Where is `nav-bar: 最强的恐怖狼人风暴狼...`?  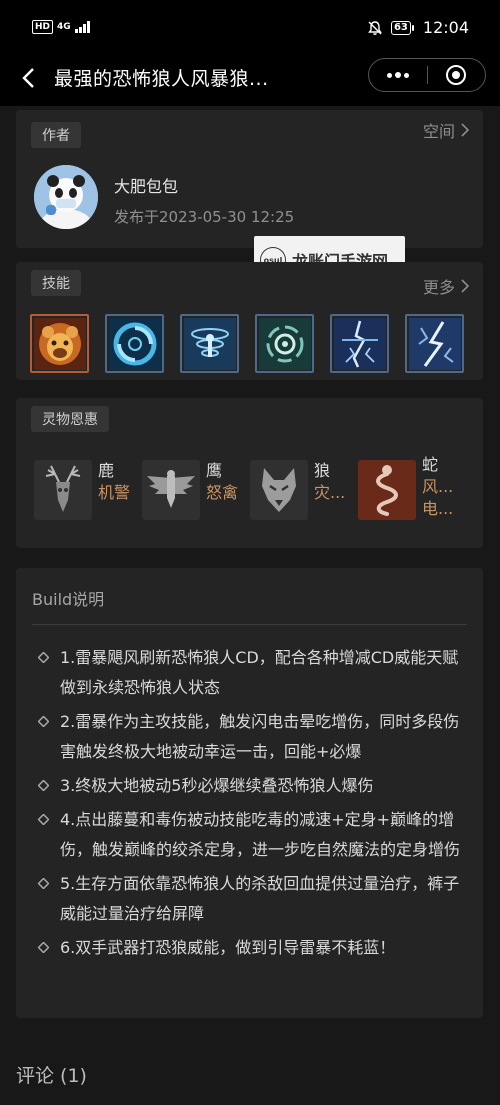
nav-bar: 最强的恐怖狼人风暴狼... is located at coordinates (250, 82).